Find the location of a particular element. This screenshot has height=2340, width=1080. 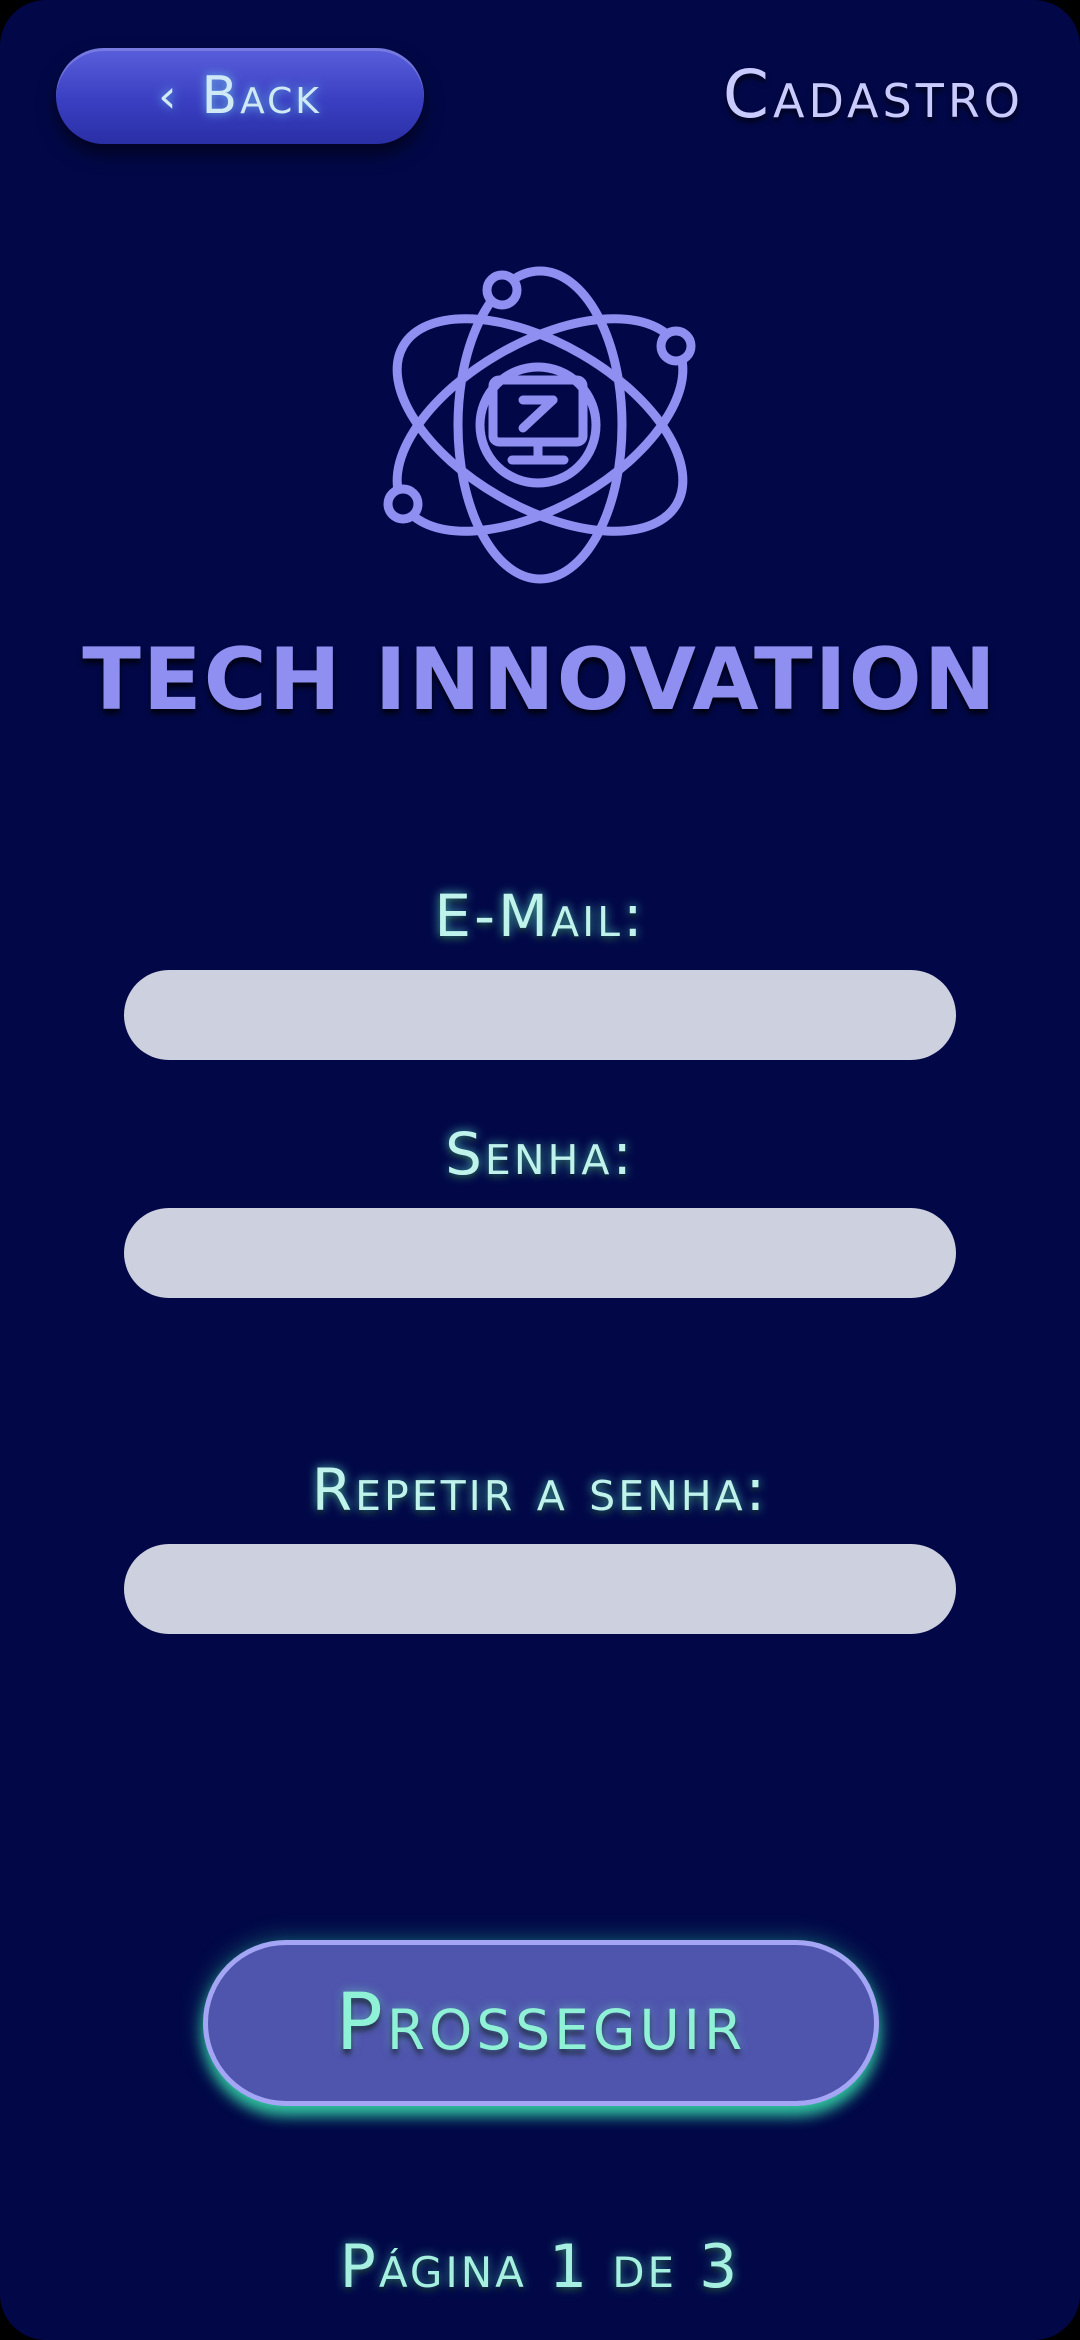

proceed-button: Prosseguir is located at coordinates (541, 2023).